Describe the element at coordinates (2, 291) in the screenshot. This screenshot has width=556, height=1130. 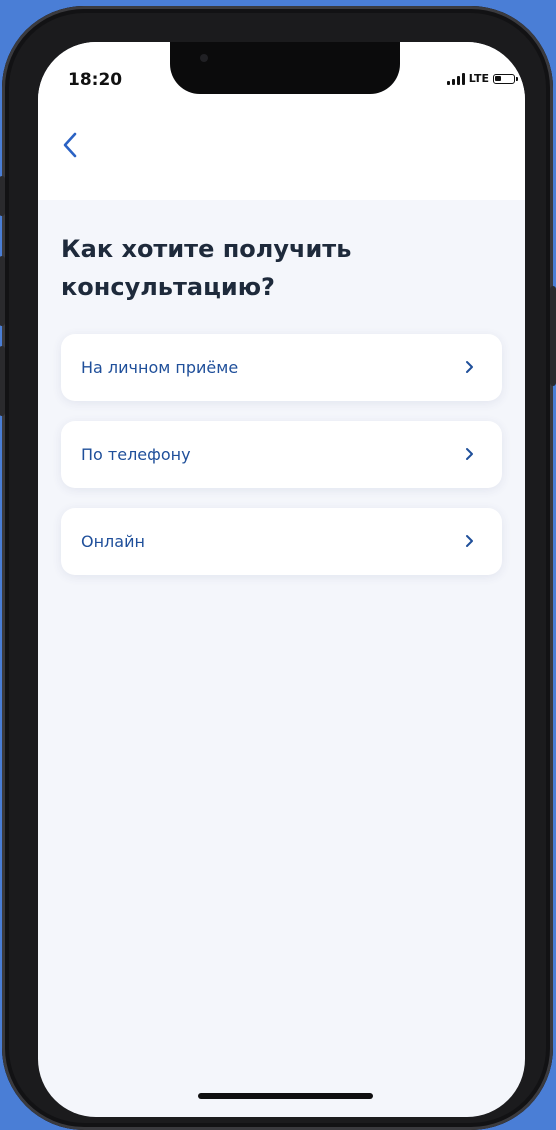
I see `volume-up-button` at that location.